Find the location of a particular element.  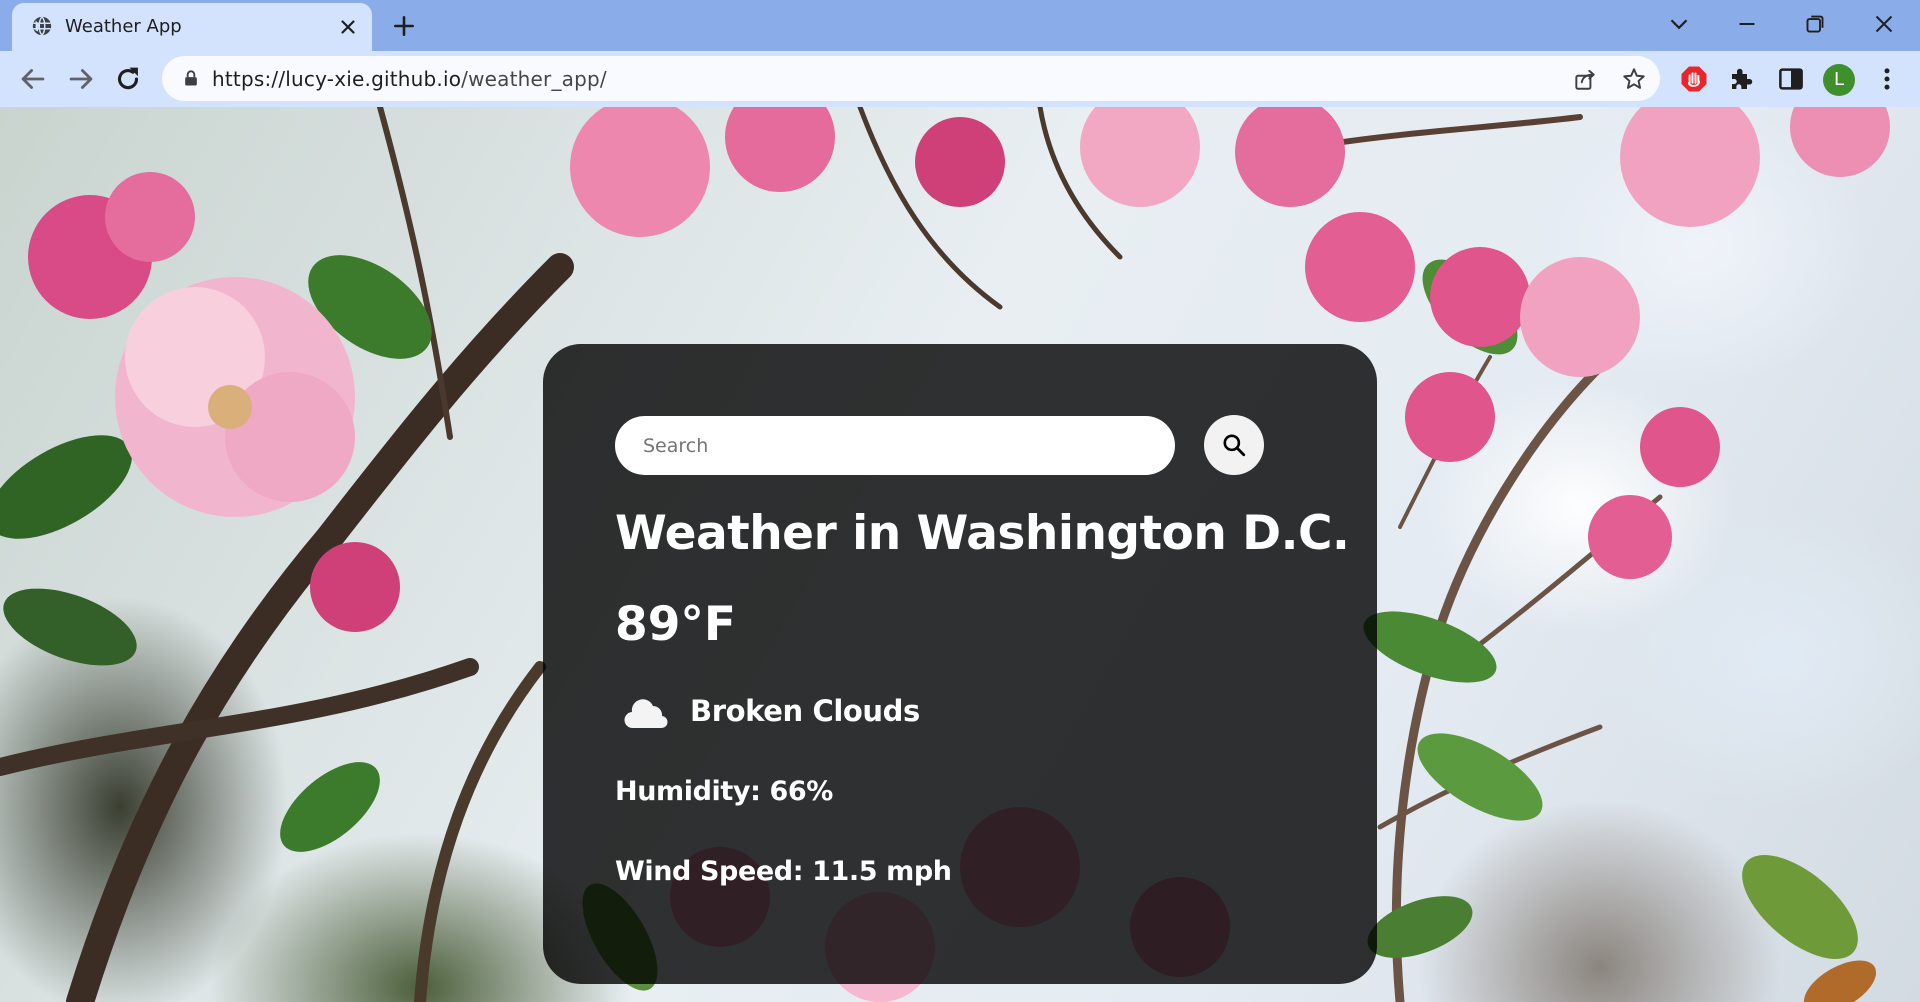

minimize-icon is located at coordinates (1747, 24).